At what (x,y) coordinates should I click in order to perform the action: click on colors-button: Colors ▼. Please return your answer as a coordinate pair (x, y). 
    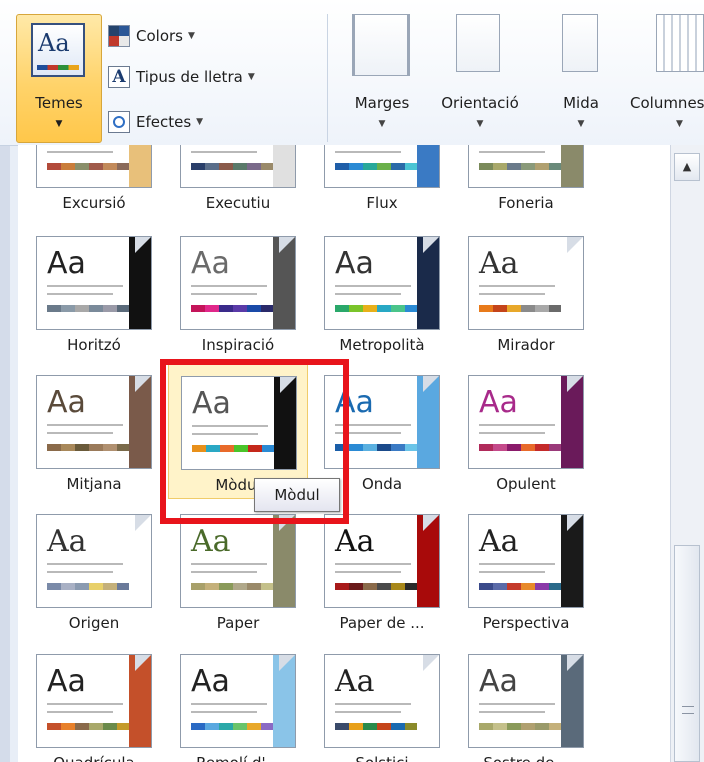
    Looking at the image, I should click on (151, 36).